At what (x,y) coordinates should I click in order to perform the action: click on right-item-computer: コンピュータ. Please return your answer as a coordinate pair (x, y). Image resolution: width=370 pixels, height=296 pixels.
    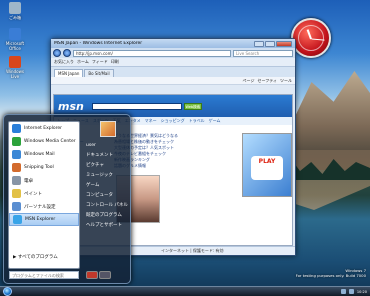
    Looking at the image, I should click on (107, 196).